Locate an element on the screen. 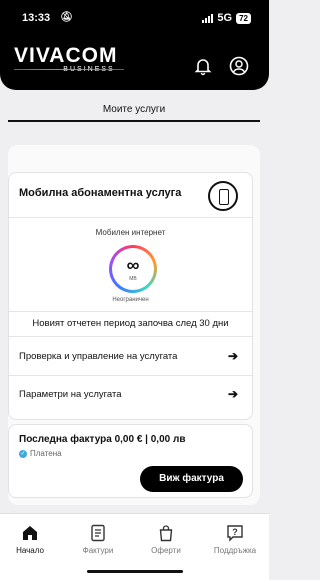 Image resolution: width=320 pixels, height=580 pixels. user-icon is located at coordinates (239, 66).